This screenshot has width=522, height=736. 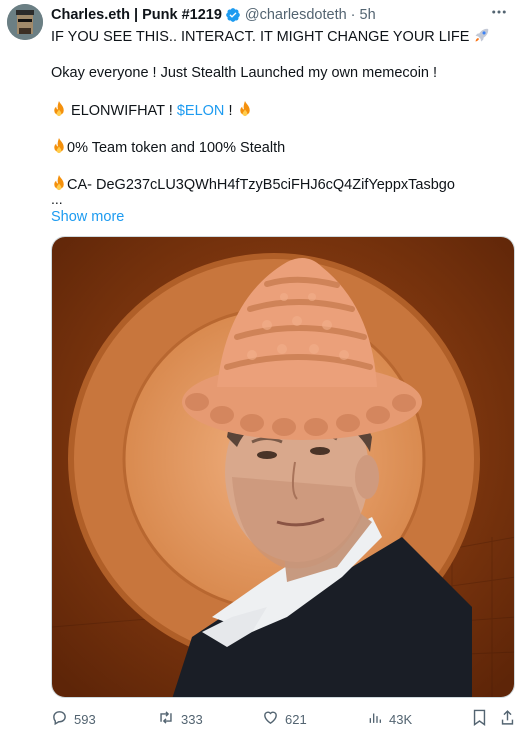 I want to click on text-line-4: 0% Team token and 100% Stealth, so click(x=281, y=147).